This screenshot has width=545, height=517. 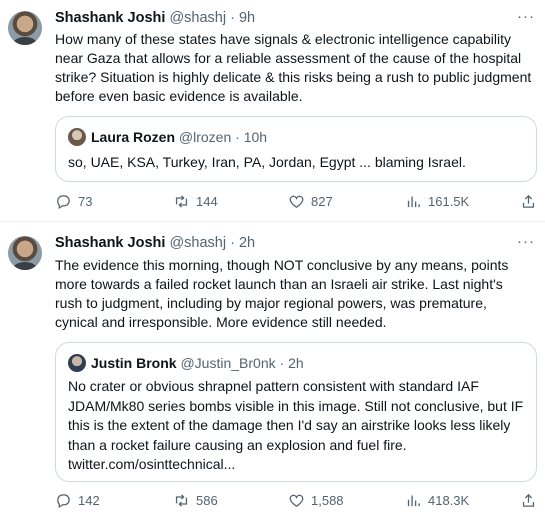 What do you see at coordinates (247, 18) in the screenshot?
I see `timestamp: 9h` at bounding box center [247, 18].